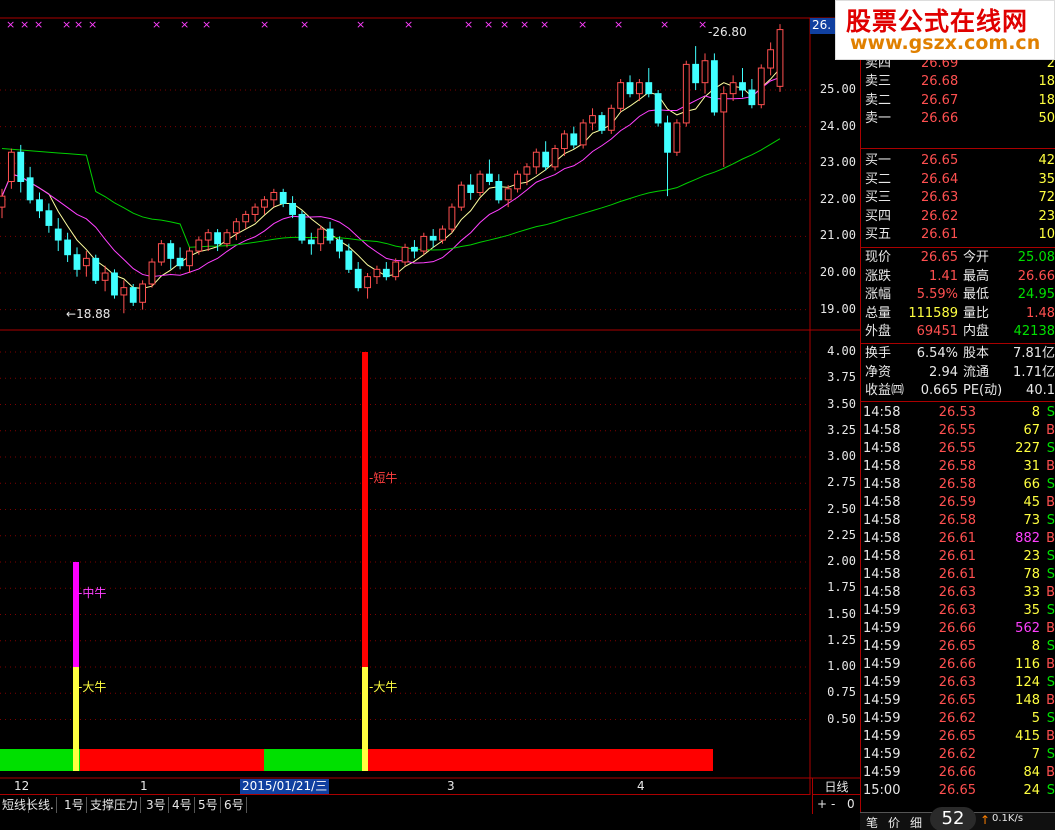  What do you see at coordinates (958, 773) in the screenshot?
I see `tick-row: 14:59 26.66 84 B` at bounding box center [958, 773].